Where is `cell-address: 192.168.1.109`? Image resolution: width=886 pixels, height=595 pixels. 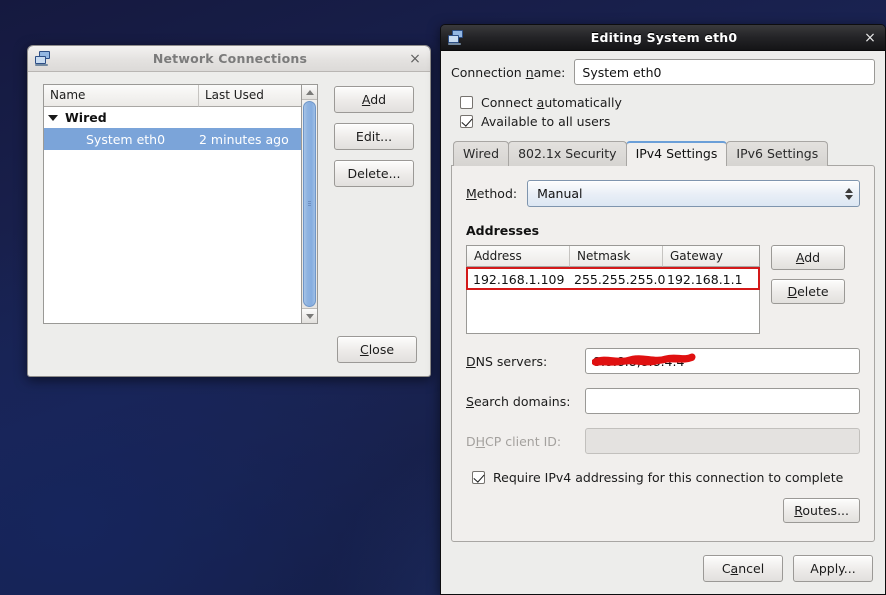
cell-address: 192.168.1.109 is located at coordinates (518, 278).